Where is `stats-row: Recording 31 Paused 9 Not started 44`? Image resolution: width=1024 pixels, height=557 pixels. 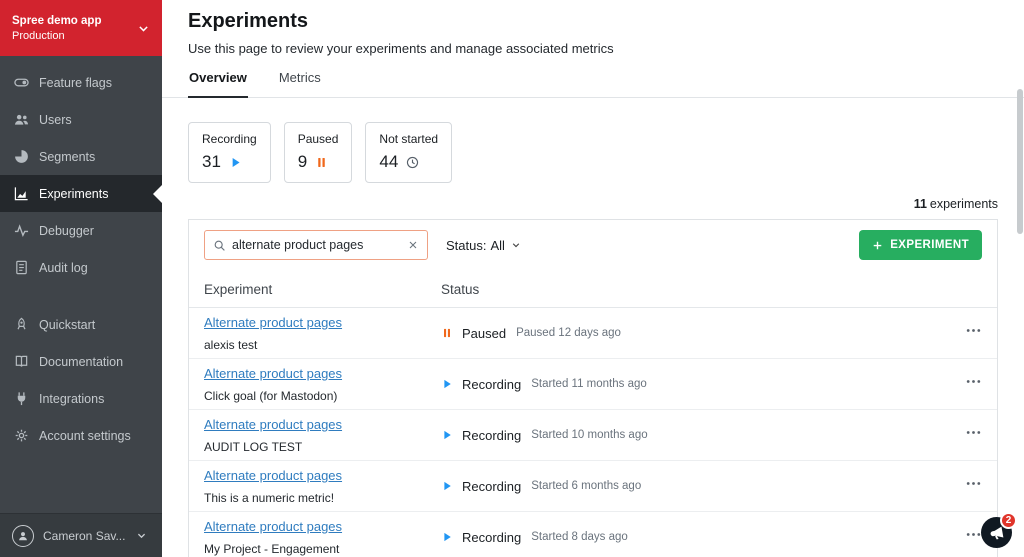
stats-row: Recording 31 Paused 9 Not started 44 is located at coordinates (593, 152).